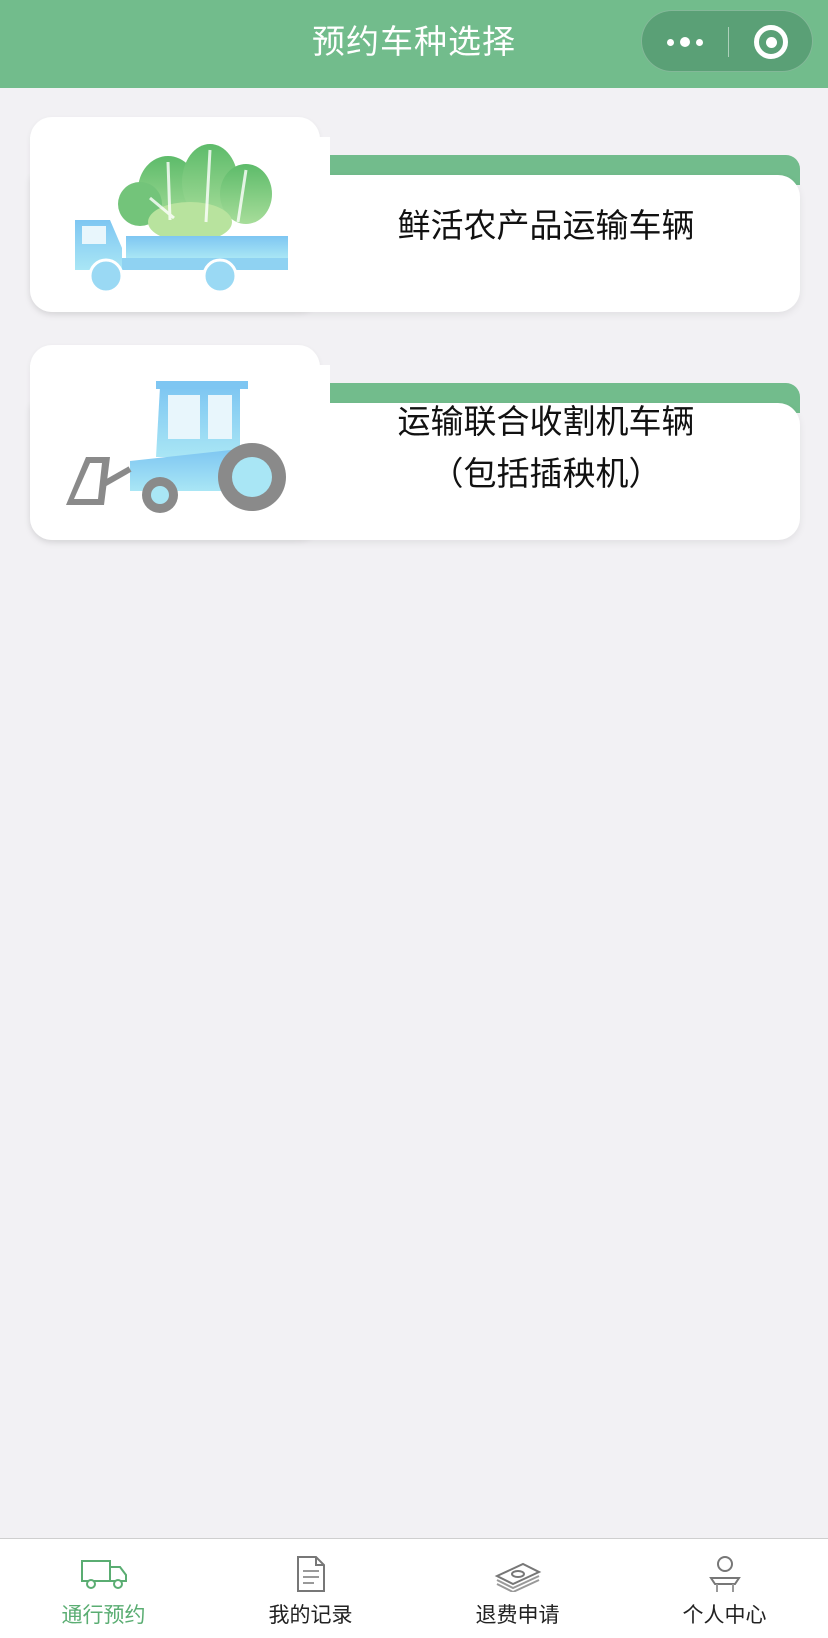 Image resolution: width=828 pixels, height=1638 pixels. I want to click on close-button, so click(771, 42).